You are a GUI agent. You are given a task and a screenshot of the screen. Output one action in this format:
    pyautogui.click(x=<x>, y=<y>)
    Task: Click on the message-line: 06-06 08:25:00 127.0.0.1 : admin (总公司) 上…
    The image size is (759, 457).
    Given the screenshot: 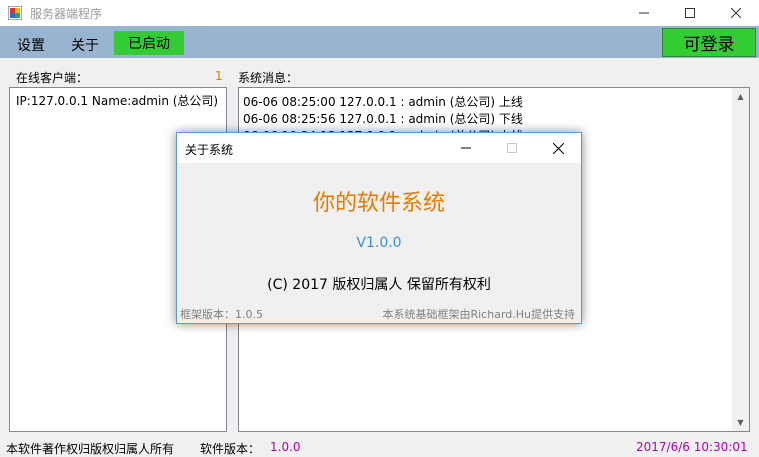 What is the action you would take?
    pyautogui.click(x=383, y=102)
    